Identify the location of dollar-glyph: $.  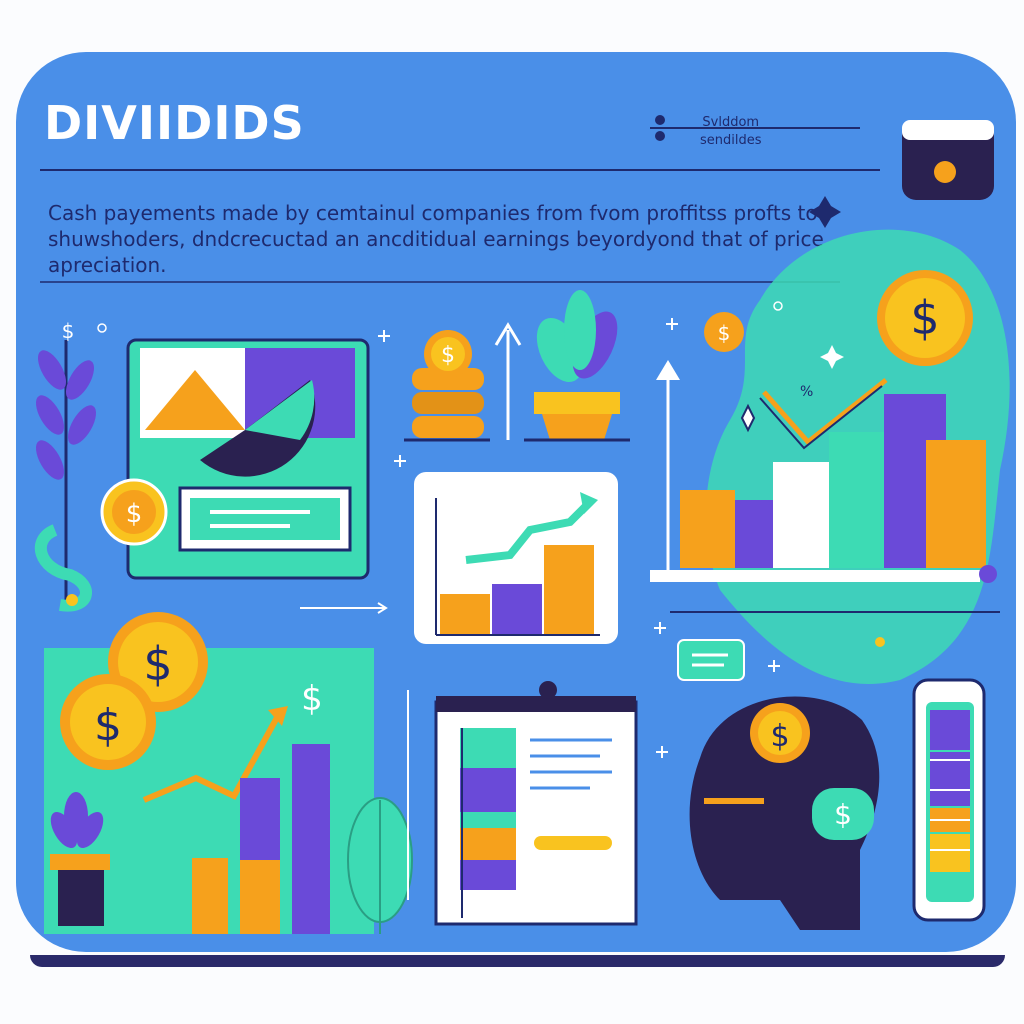
(924, 318).